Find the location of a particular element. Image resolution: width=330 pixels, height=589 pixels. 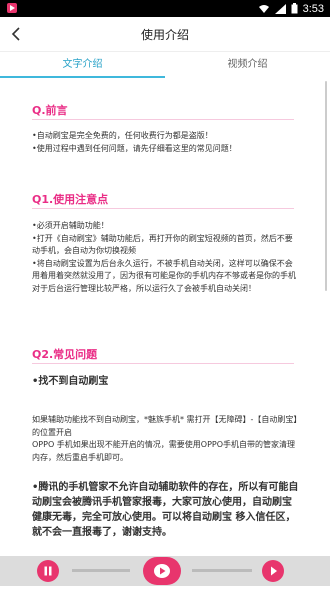

next-icon is located at coordinates (274, 571).